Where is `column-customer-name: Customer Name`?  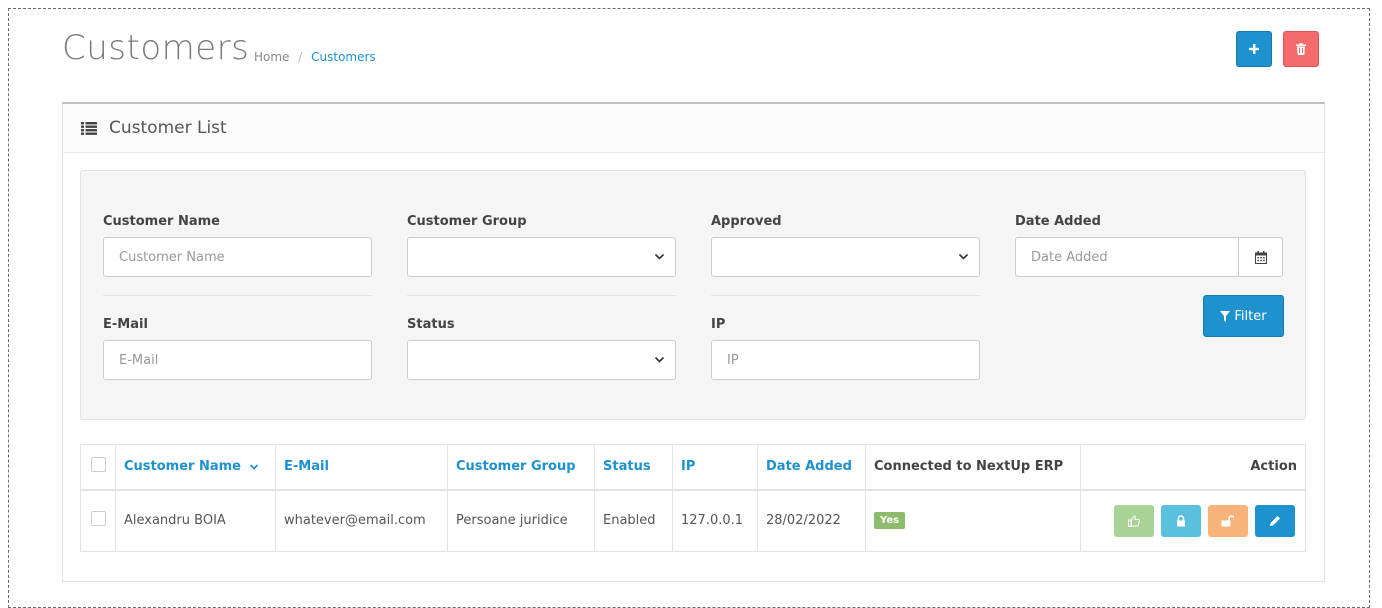
column-customer-name: Customer Name is located at coordinates (195, 467).